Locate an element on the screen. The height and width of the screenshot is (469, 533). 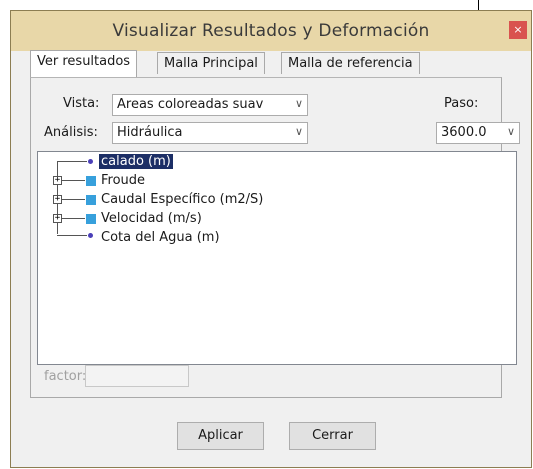
tree-item-label: Velocidad (m/s) is located at coordinates (151, 218).